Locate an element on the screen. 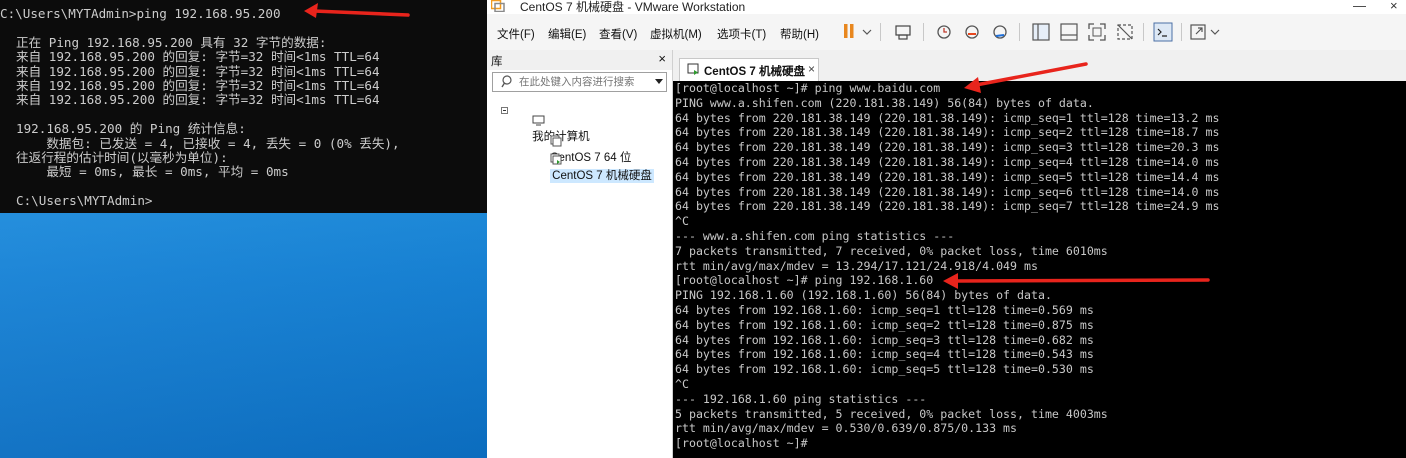 The height and width of the screenshot is (458, 1406). menu-help: 帮助(H) is located at coordinates (799, 34).